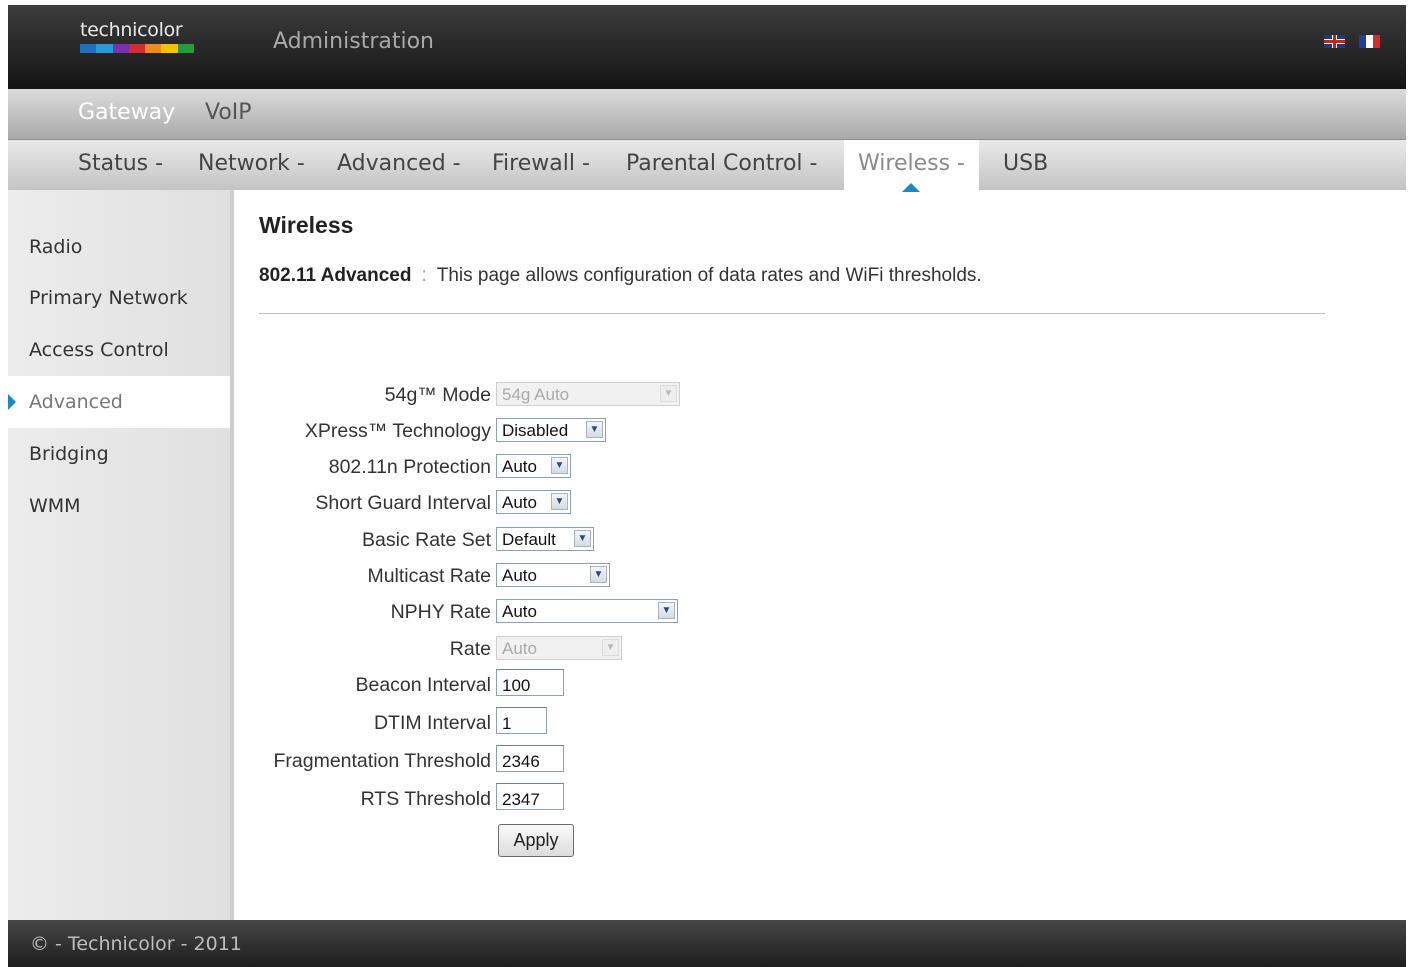 The image size is (1412, 967). Describe the element at coordinates (429, 576) in the screenshot. I see `field-label: Multicast Rate` at that location.